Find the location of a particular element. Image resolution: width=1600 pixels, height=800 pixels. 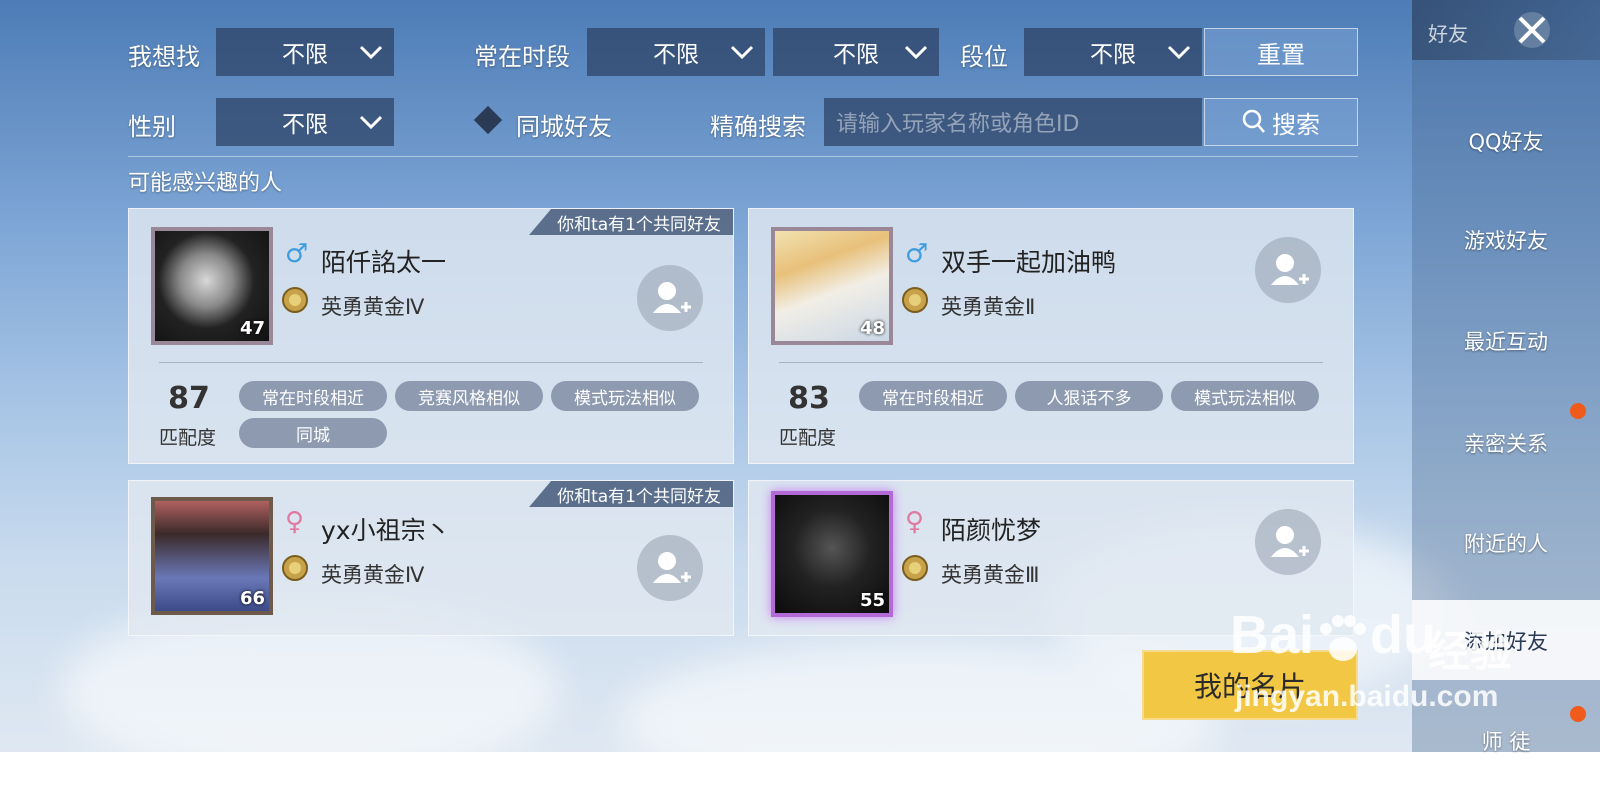

recommend-card: 你和ta有1个共同好友 66 ♀ yx小祖宗丶 英勇黄金Ⅳ is located at coordinates (431, 558).